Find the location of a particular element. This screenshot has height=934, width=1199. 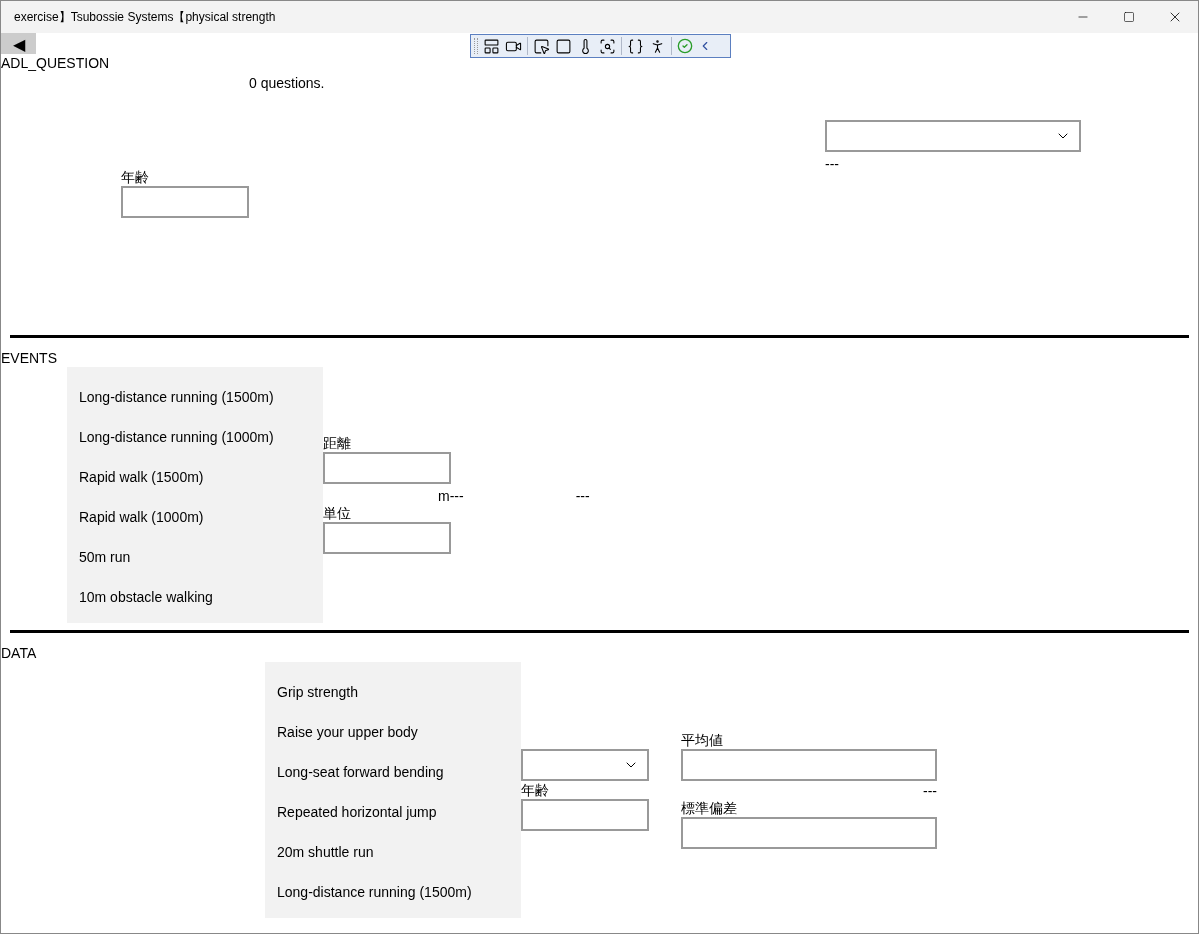

list-item: 10m obstacle walking is located at coordinates (195, 597).